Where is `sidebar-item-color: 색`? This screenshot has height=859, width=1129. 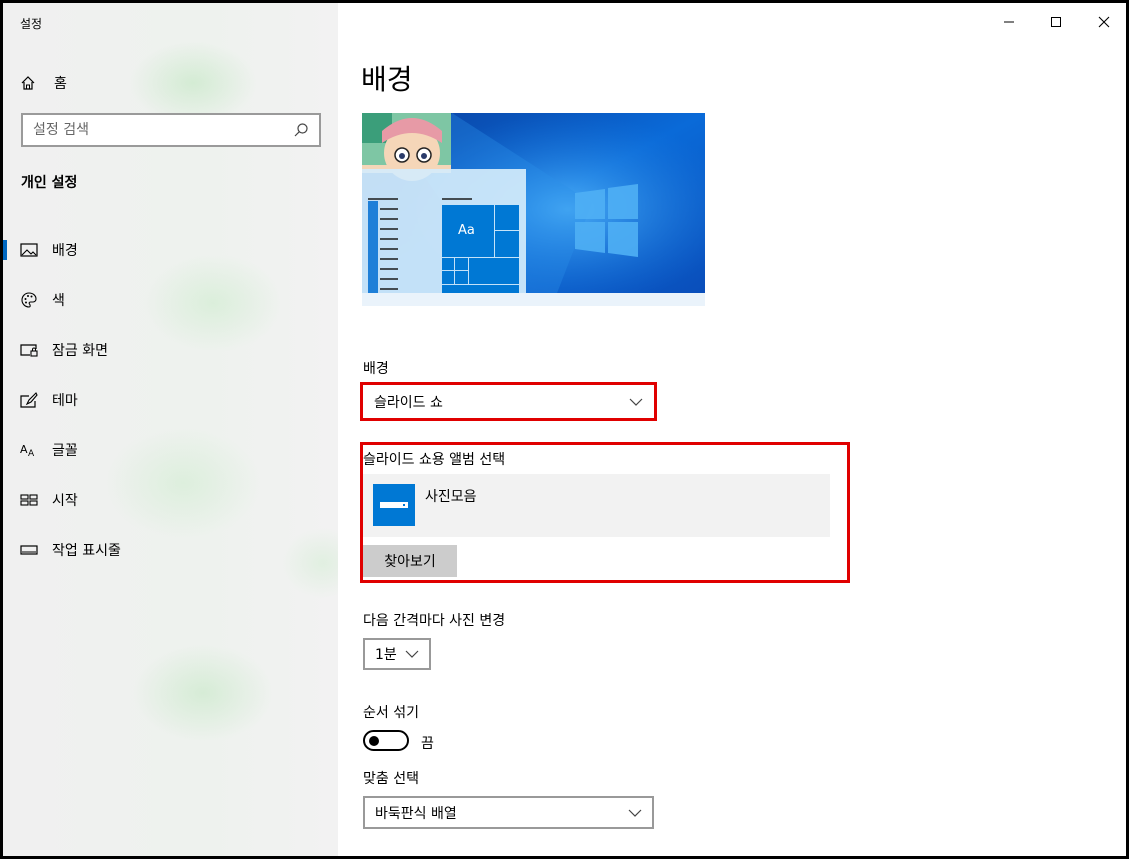
sidebar-item-color: 색 is located at coordinates (170, 300).